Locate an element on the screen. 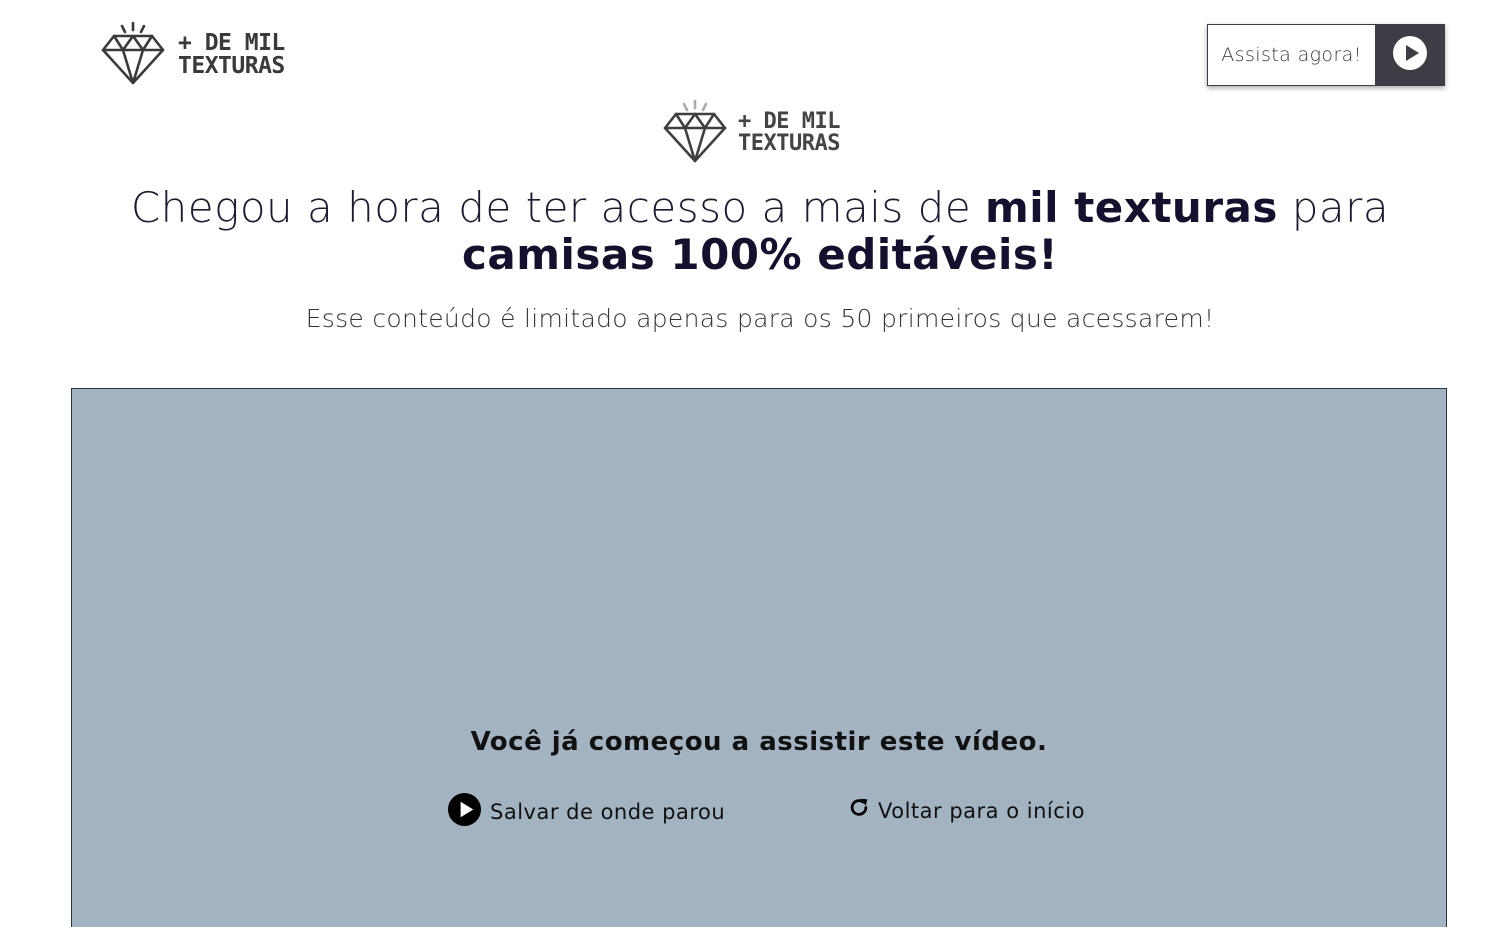 The image size is (1506, 927). watch-now-icon-box is located at coordinates (1409, 55).